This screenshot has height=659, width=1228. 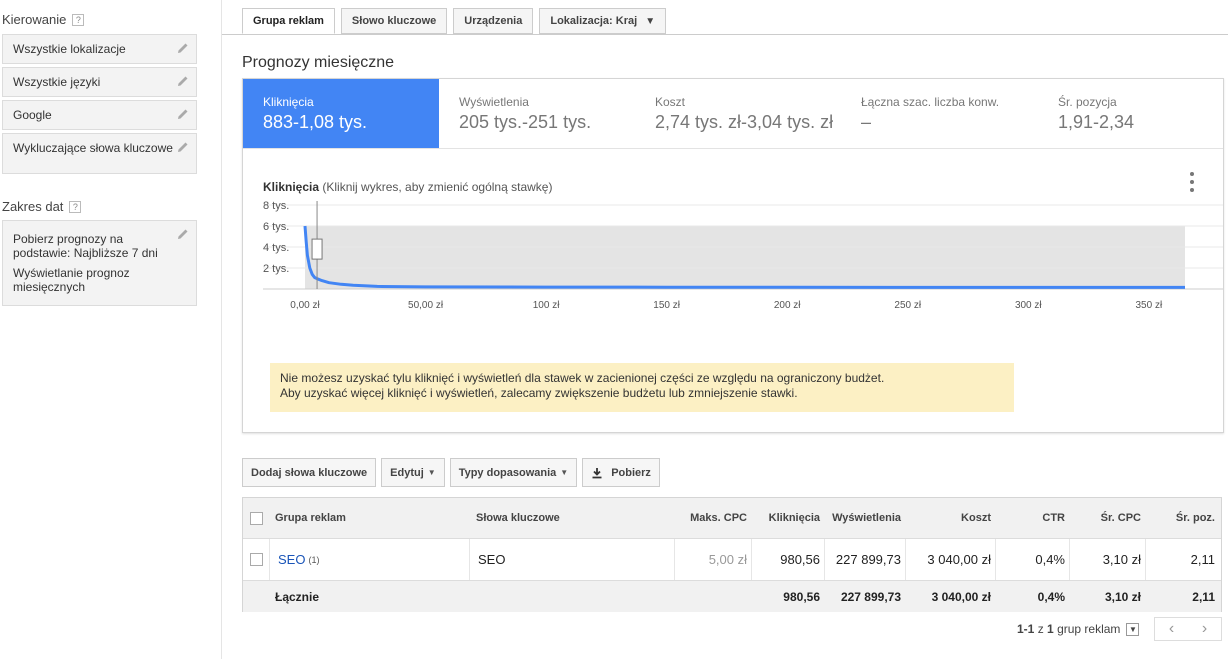 What do you see at coordinates (426, 305) in the screenshot?
I see `x-tick-label: 50,00 zł` at bounding box center [426, 305].